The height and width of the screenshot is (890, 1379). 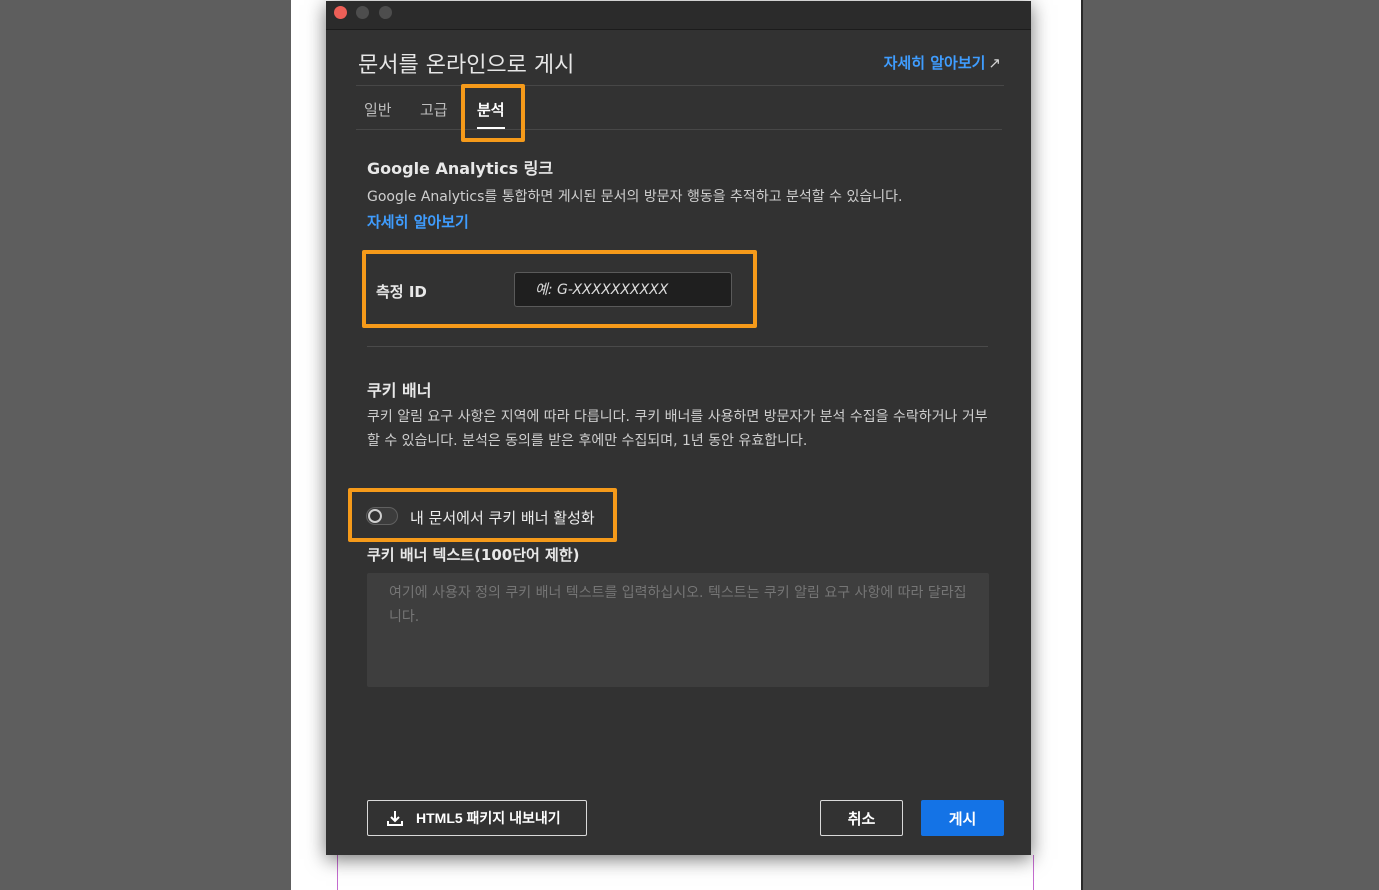 I want to click on cookie-banner-heading: 쿠키 배너, so click(x=399, y=390).